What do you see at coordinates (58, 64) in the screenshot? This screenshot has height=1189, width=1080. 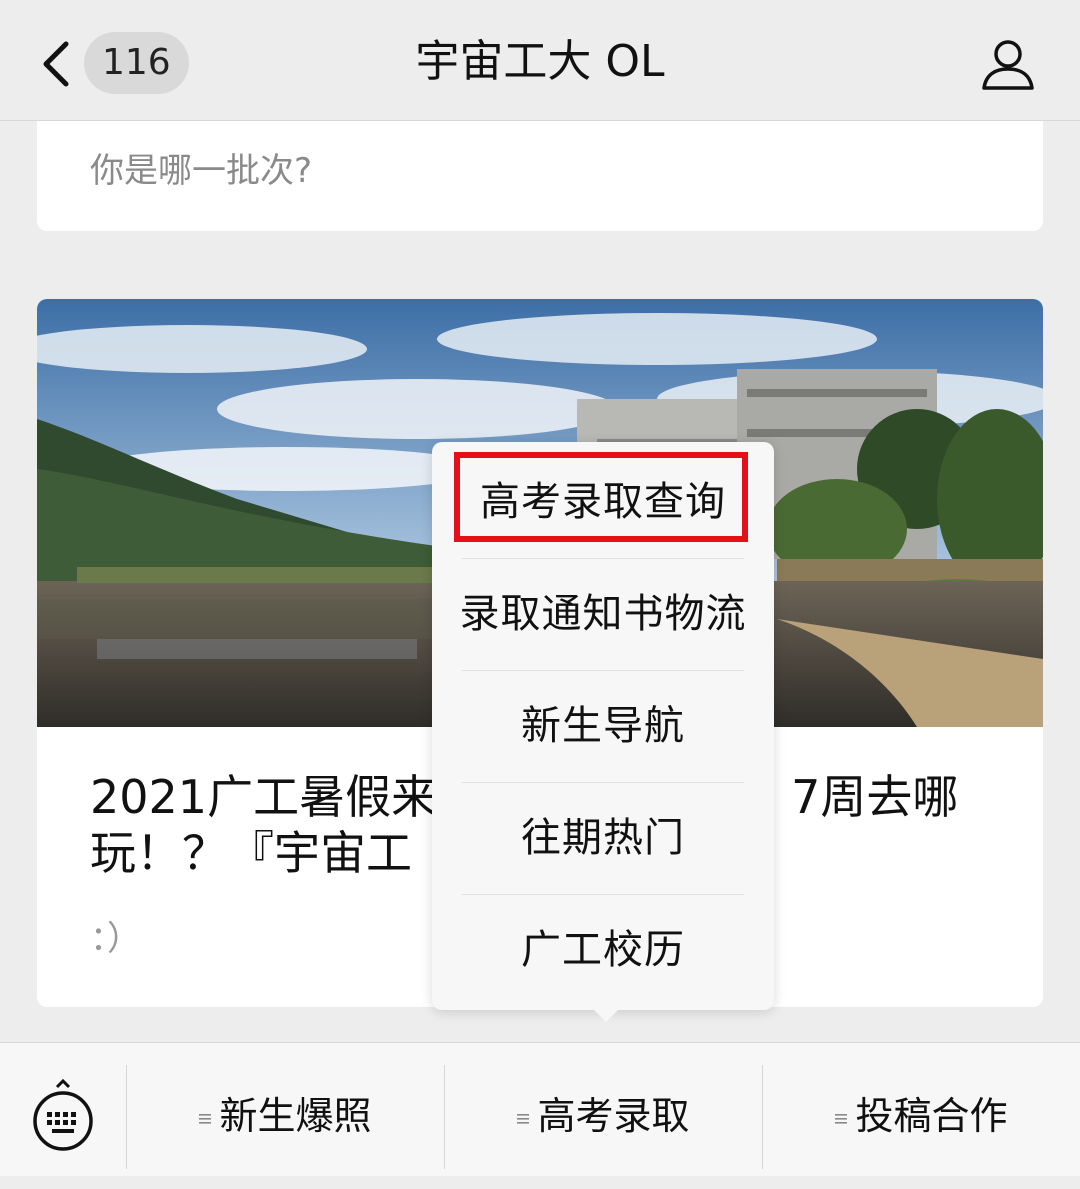 I see `chevron-left-icon` at bounding box center [58, 64].